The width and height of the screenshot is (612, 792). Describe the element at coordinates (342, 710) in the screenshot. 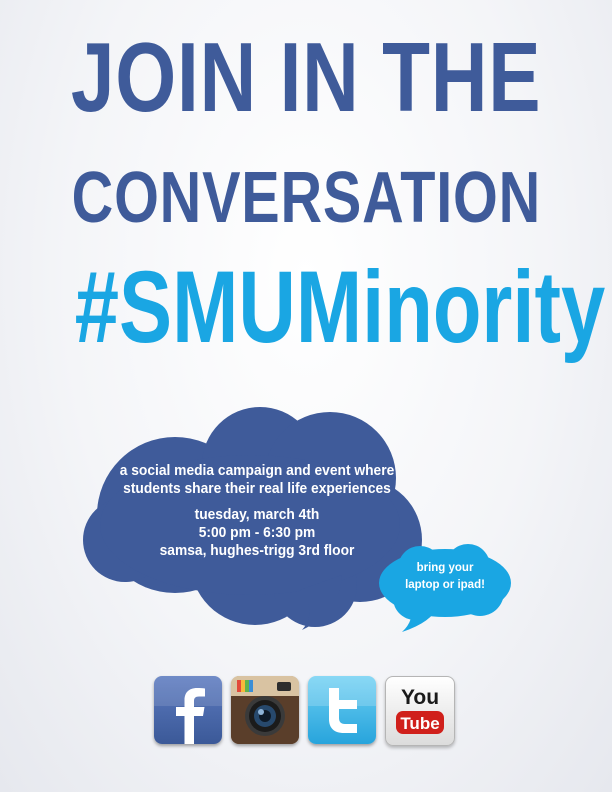

I see `twitter-icon` at that location.